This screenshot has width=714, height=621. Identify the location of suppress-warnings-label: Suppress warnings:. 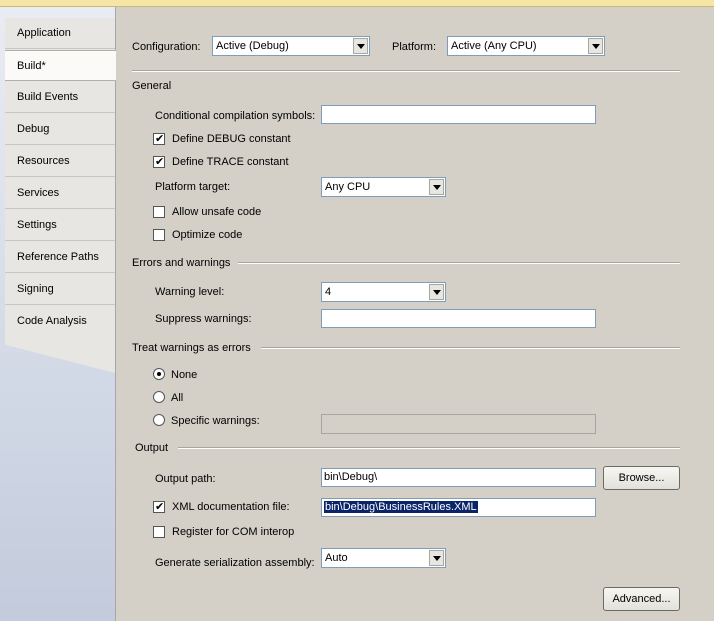
(203, 319).